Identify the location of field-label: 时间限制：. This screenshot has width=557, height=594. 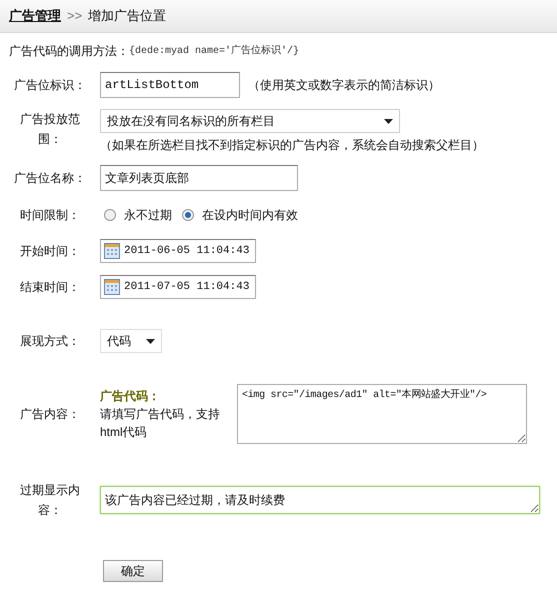
(50, 215).